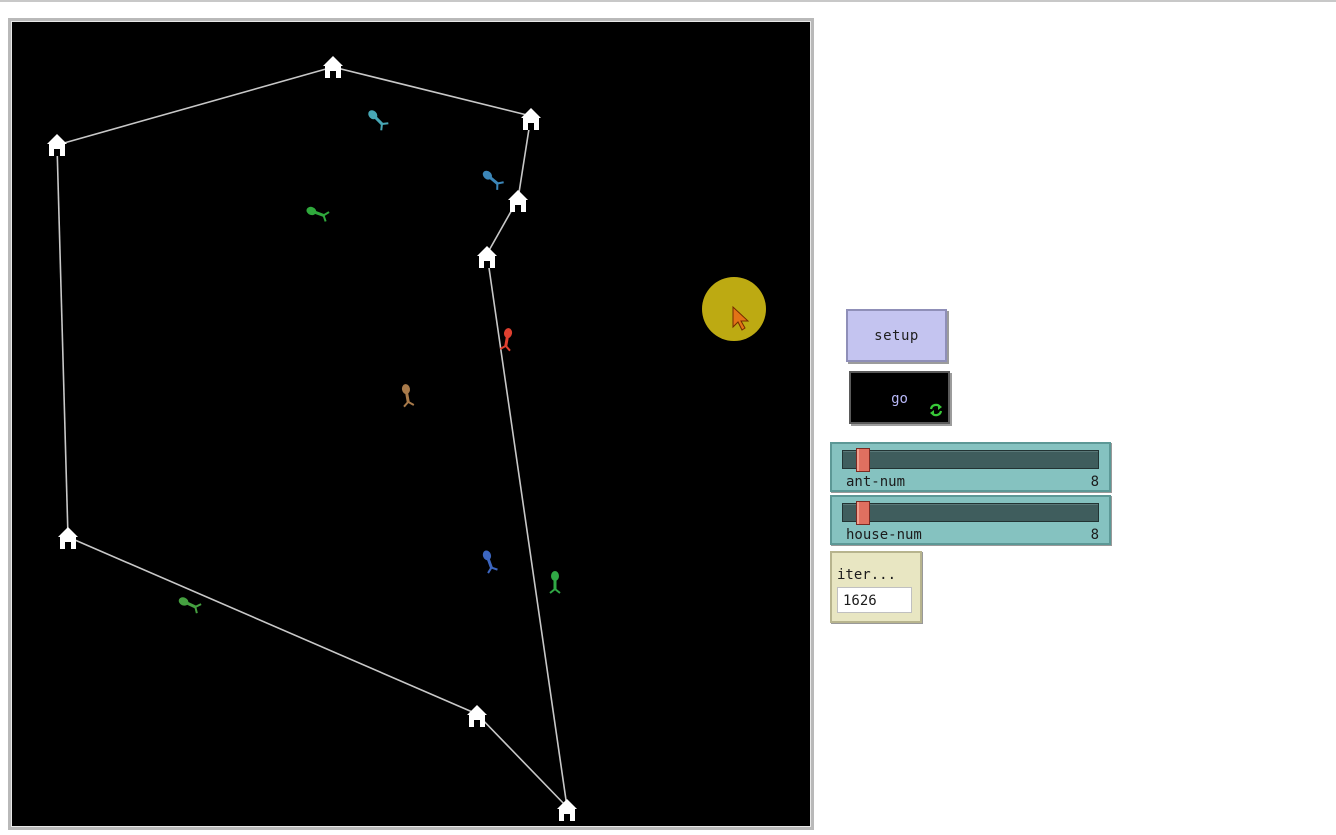 The width and height of the screenshot is (1336, 835). I want to click on monitor-value: 1626, so click(874, 600).